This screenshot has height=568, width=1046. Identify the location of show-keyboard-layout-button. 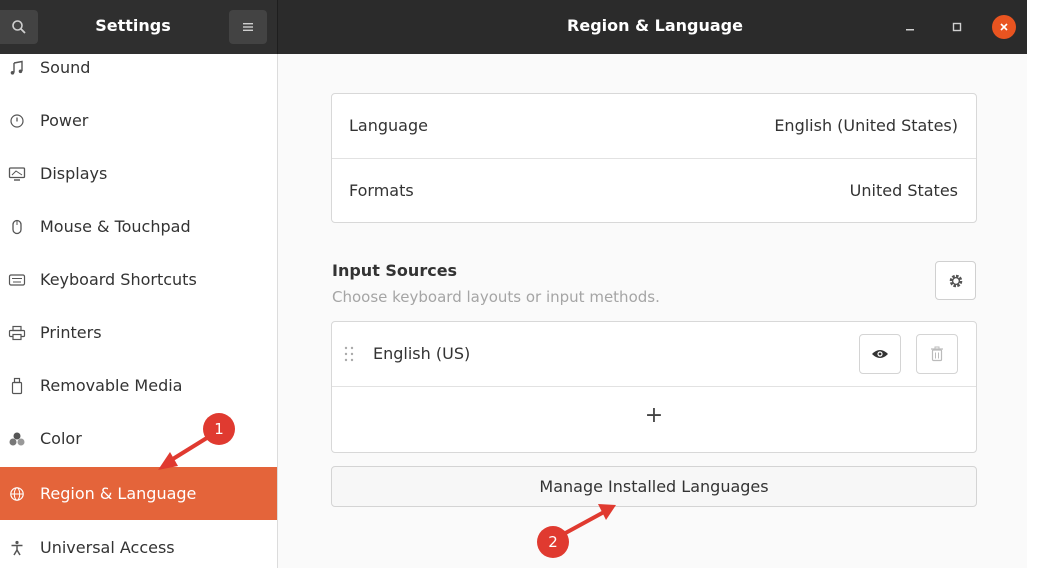
(880, 354).